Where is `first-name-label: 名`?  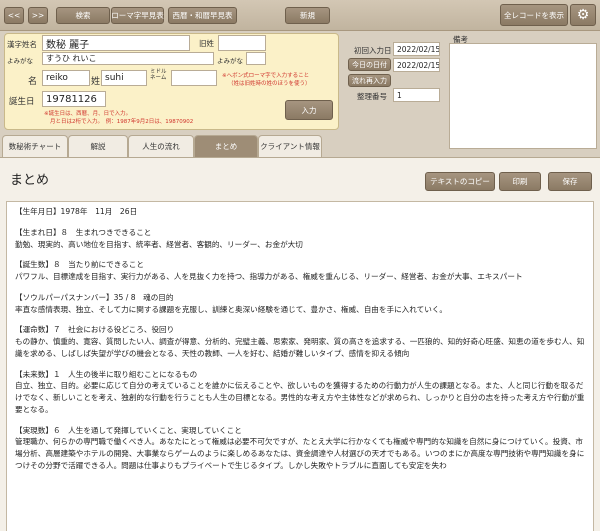
first-name-label: 名 is located at coordinates (33, 82).